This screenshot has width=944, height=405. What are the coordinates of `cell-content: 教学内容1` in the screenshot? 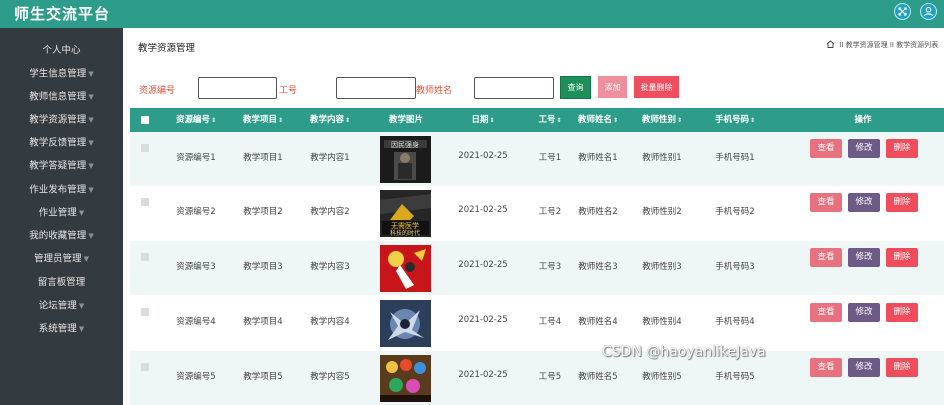 It's located at (330, 158).